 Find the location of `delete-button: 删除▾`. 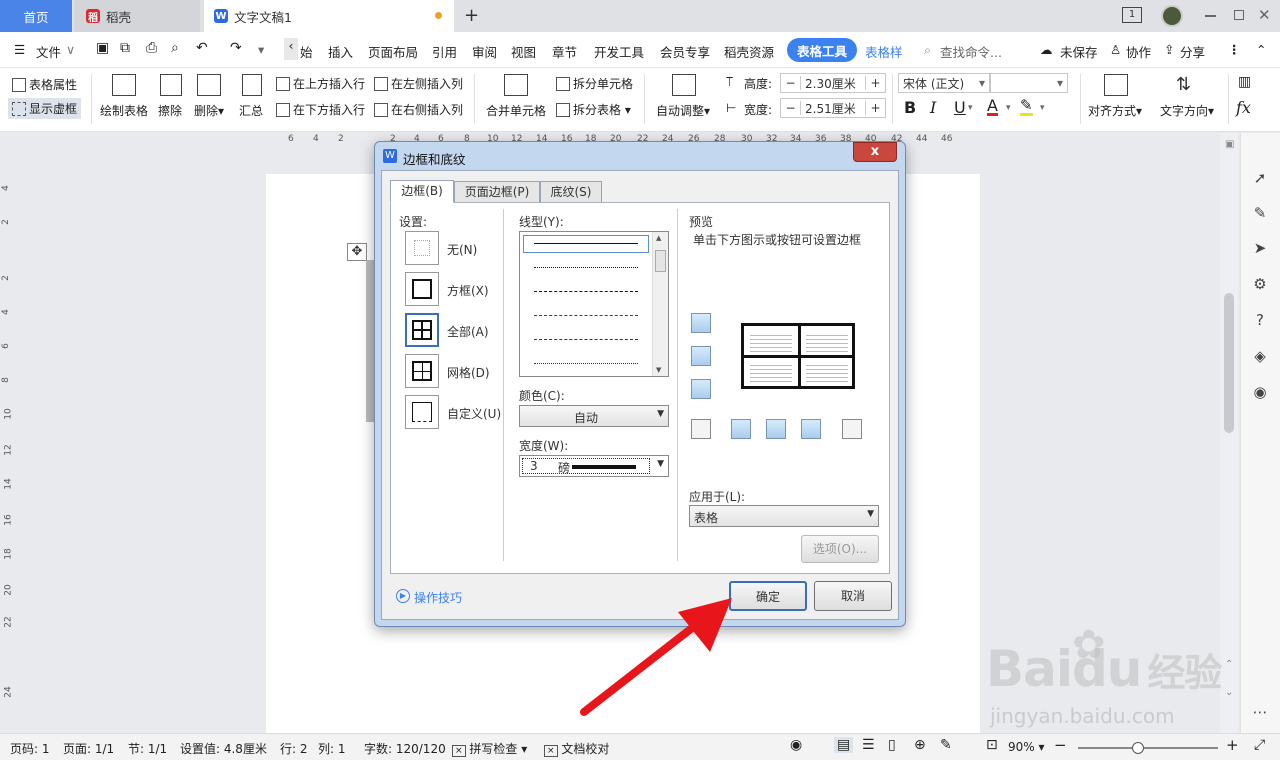

delete-button: 删除▾ is located at coordinates (209, 110).